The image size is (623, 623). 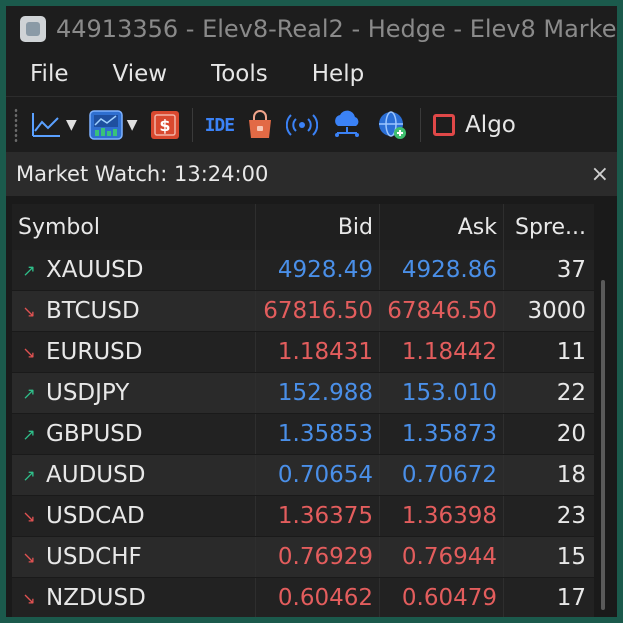 What do you see at coordinates (442, 516) in the screenshot?
I see `ask-cell: 1.36398` at bounding box center [442, 516].